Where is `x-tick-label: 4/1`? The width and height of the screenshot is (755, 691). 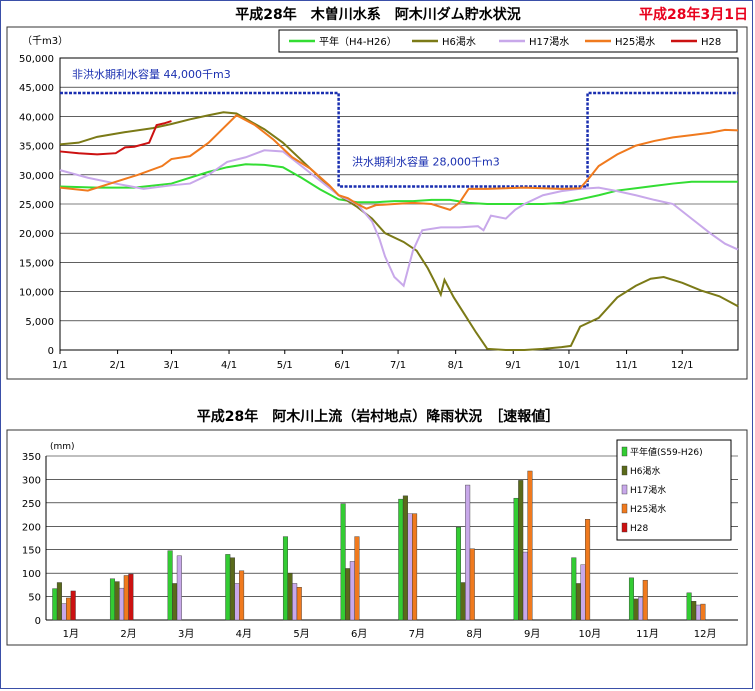 x-tick-label: 4/1 is located at coordinates (229, 365).